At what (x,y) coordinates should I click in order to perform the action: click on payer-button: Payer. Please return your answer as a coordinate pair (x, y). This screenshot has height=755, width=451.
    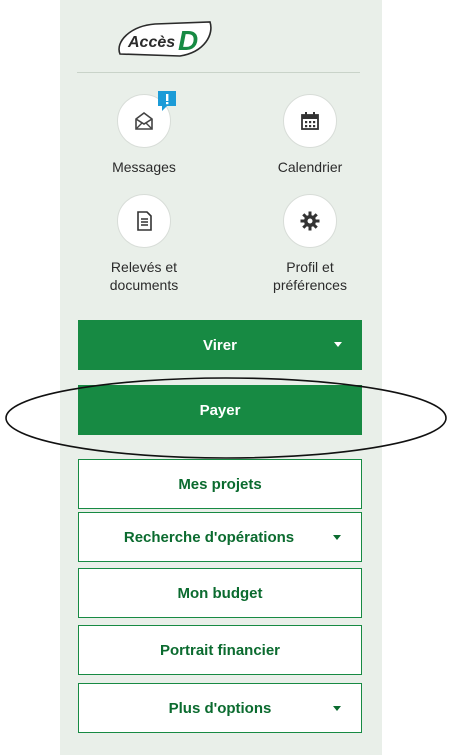
    Looking at the image, I should click on (220, 410).